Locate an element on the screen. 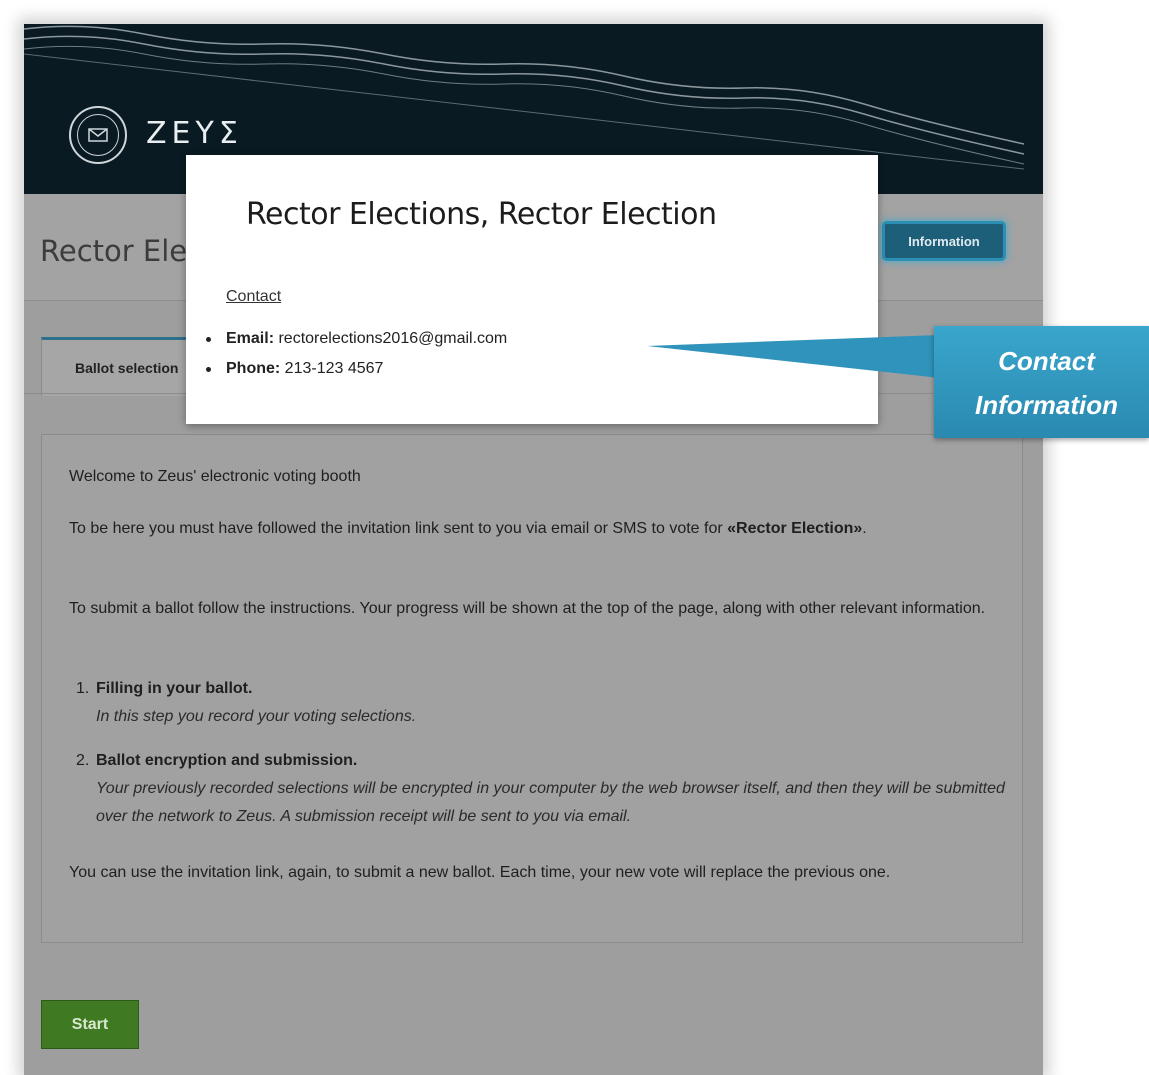 The width and height of the screenshot is (1149, 1075). step-title: Filling in your ballot. is located at coordinates (174, 688).